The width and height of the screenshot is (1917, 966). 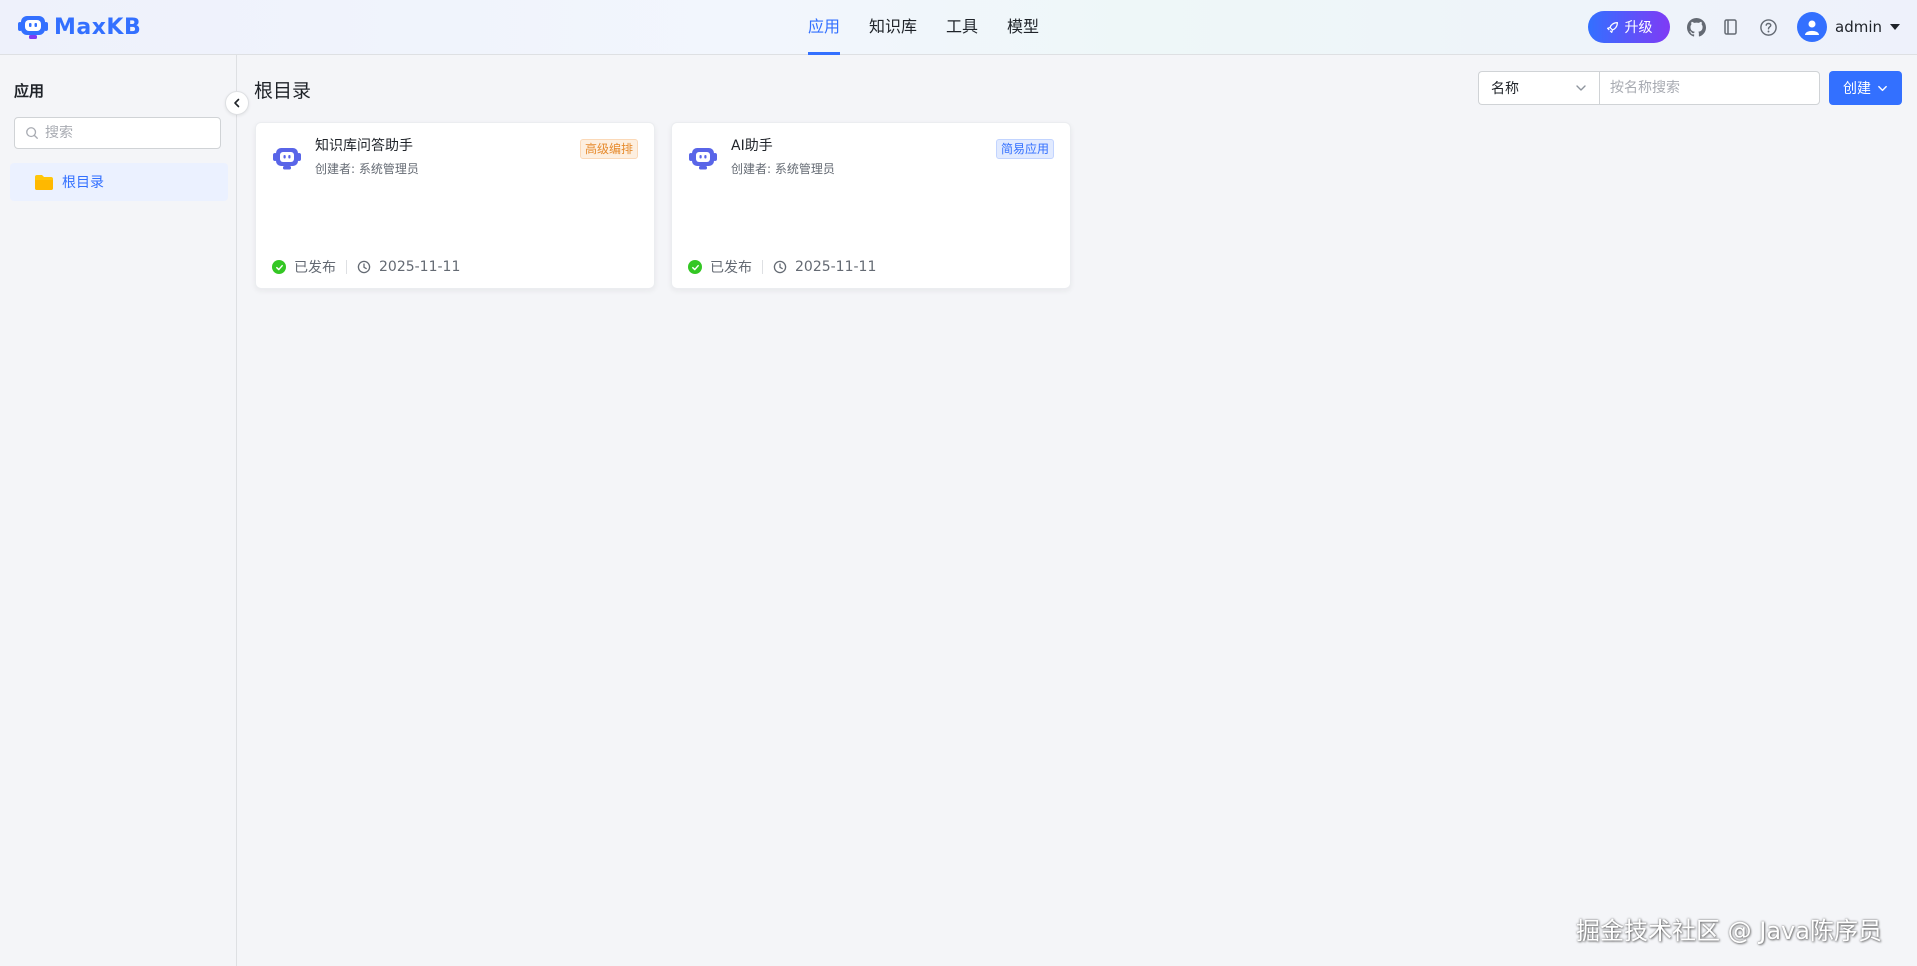 What do you see at coordinates (608, 149) in the screenshot?
I see `app-type-badge: 高级编排` at bounding box center [608, 149].